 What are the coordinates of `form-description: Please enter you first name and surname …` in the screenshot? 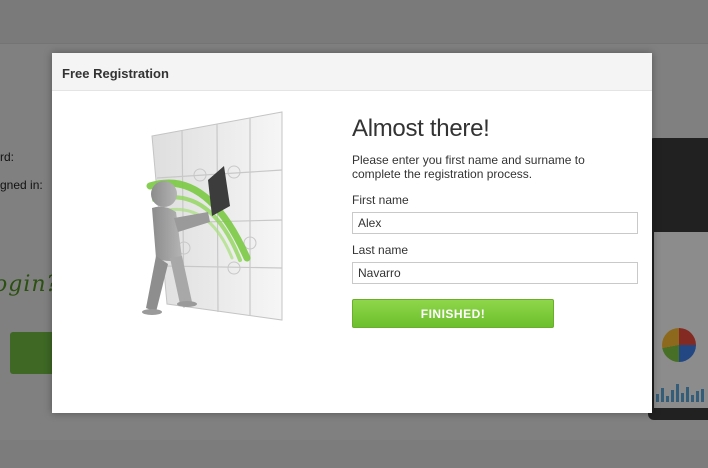 It's located at (468, 167).